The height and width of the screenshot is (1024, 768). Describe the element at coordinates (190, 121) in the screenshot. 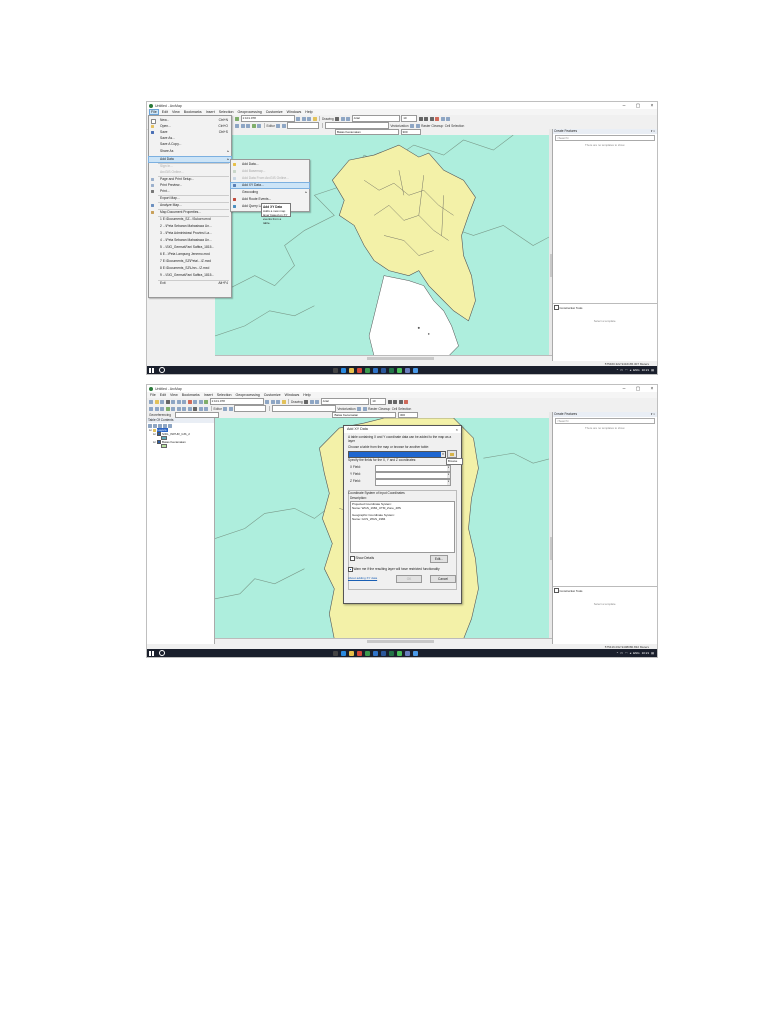

I see `menu-item-new: New... Ctrl+N` at that location.